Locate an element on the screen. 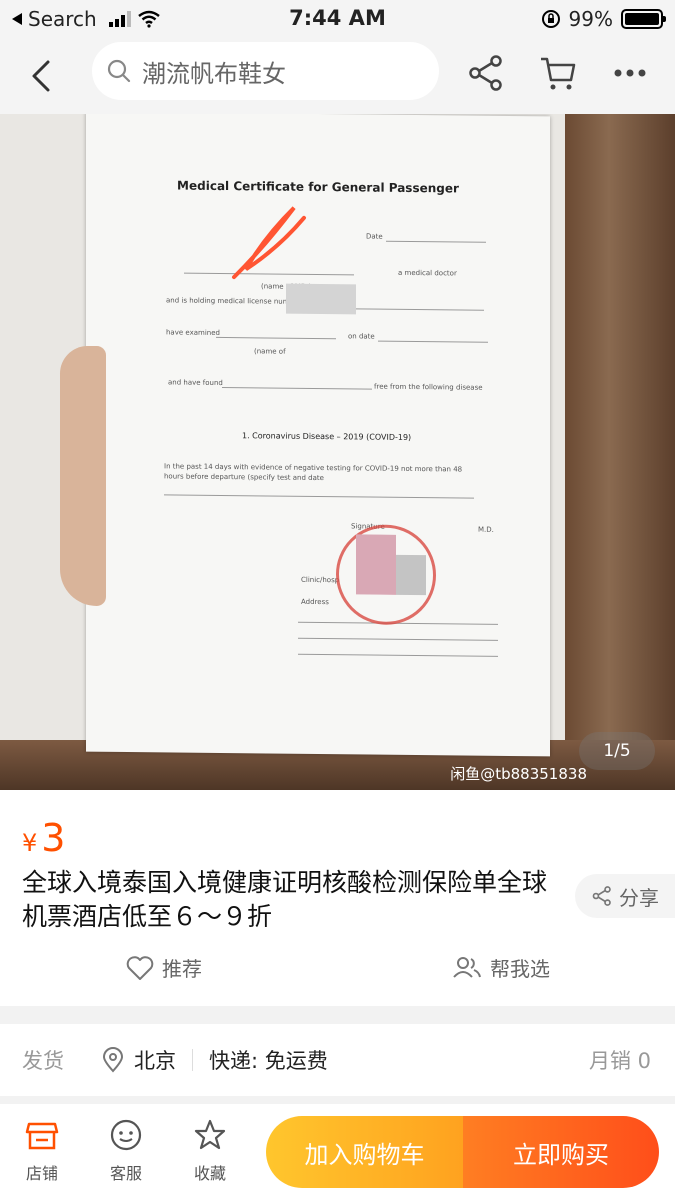  recommend-button: 推荐 is located at coordinates (164, 967).